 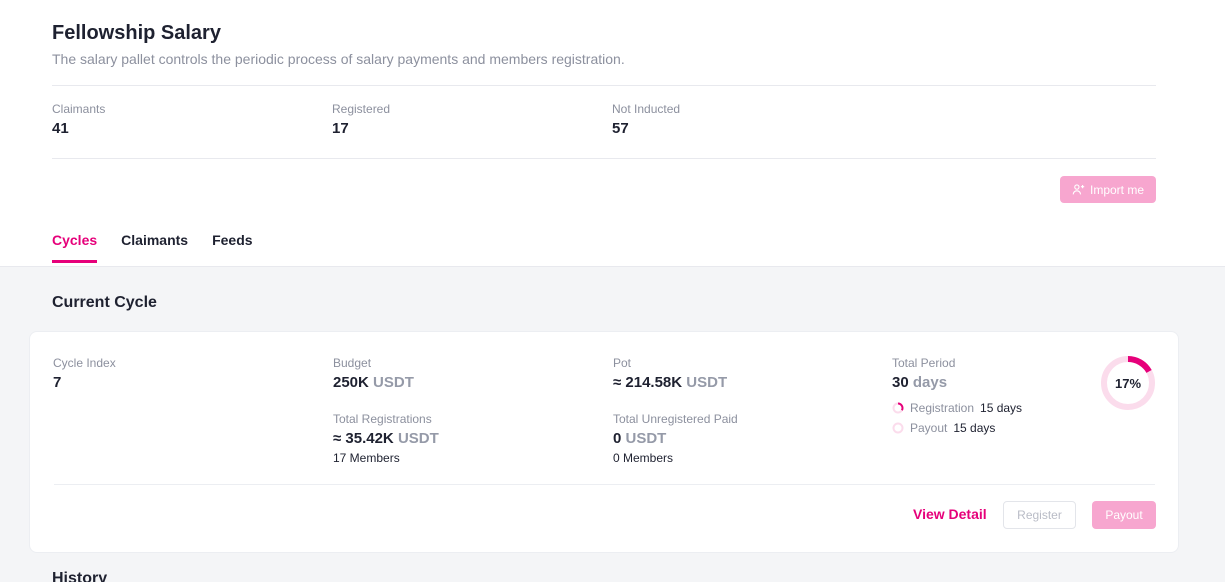 I want to click on registration-value: 15 days, so click(x=1001, y=408).